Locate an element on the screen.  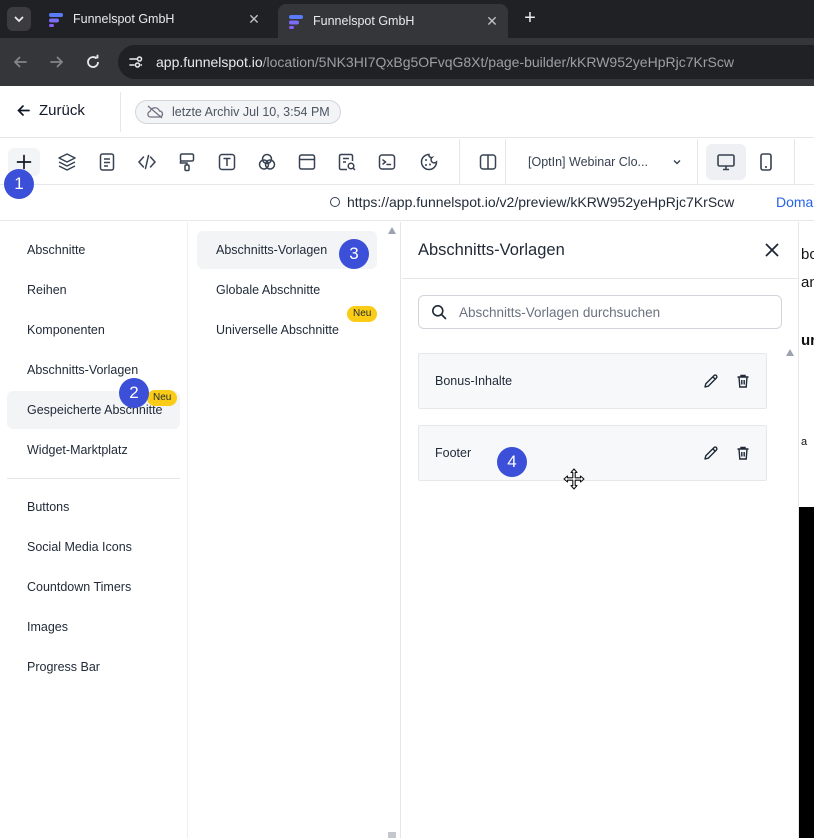
seo-button is located at coordinates (347, 162).